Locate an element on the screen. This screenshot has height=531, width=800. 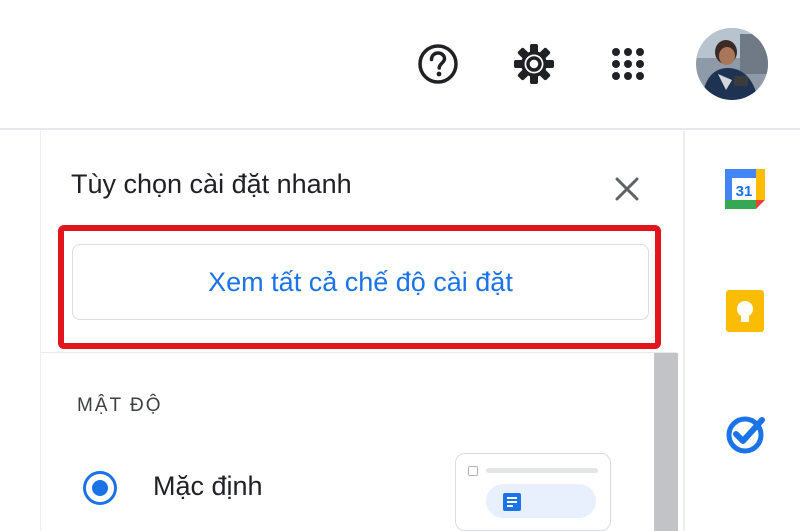
density-preview-thumbnail is located at coordinates (533, 492).